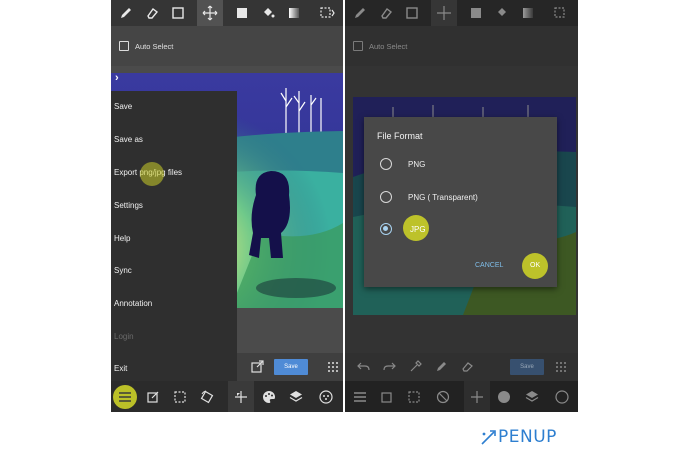 The image size is (690, 462). What do you see at coordinates (527, 437) in the screenshot?
I see `logo-text: PENUP` at bounding box center [527, 437].